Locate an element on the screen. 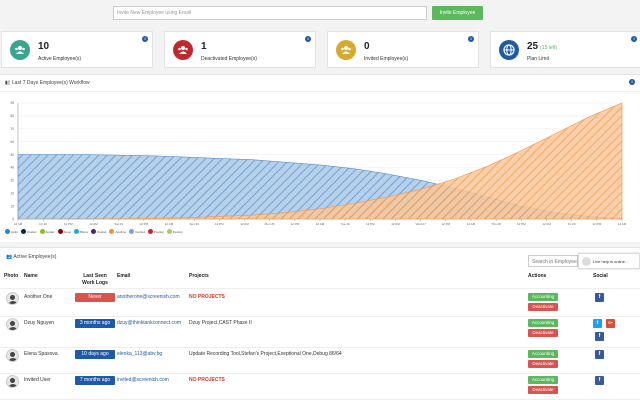 This screenshot has height=400, width=640. column-actions: Actions is located at coordinates (537, 276).